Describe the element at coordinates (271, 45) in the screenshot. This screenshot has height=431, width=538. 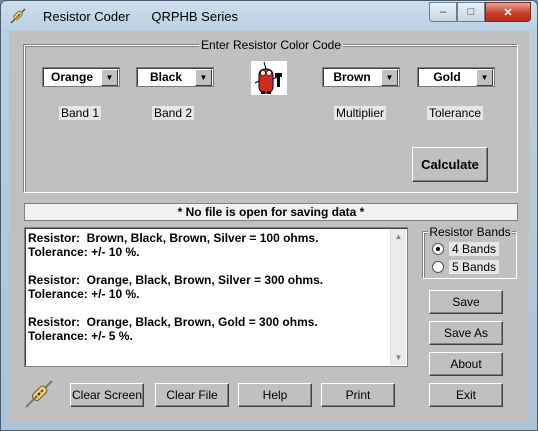
I see `group-title: Enter Resistor Color Code` at that location.